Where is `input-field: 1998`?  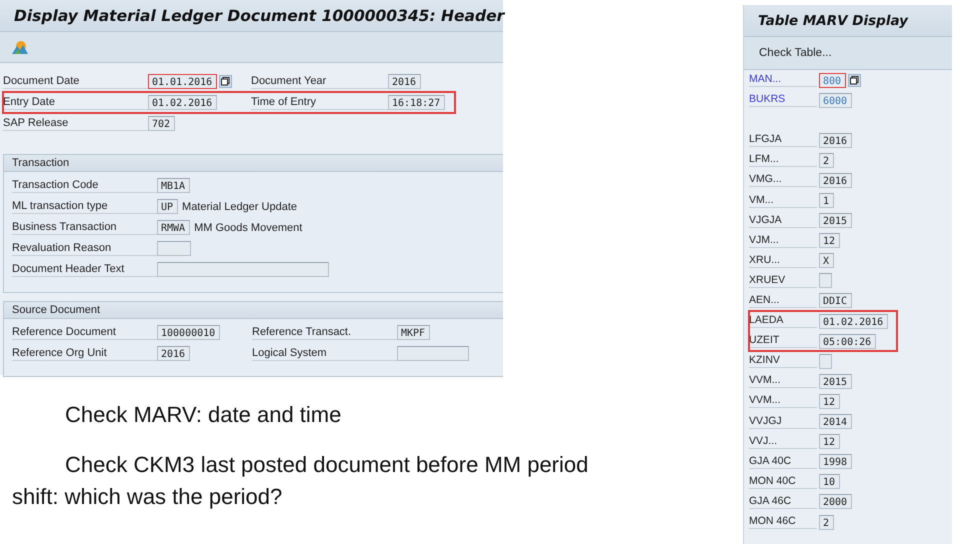 input-field: 1998 is located at coordinates (835, 462).